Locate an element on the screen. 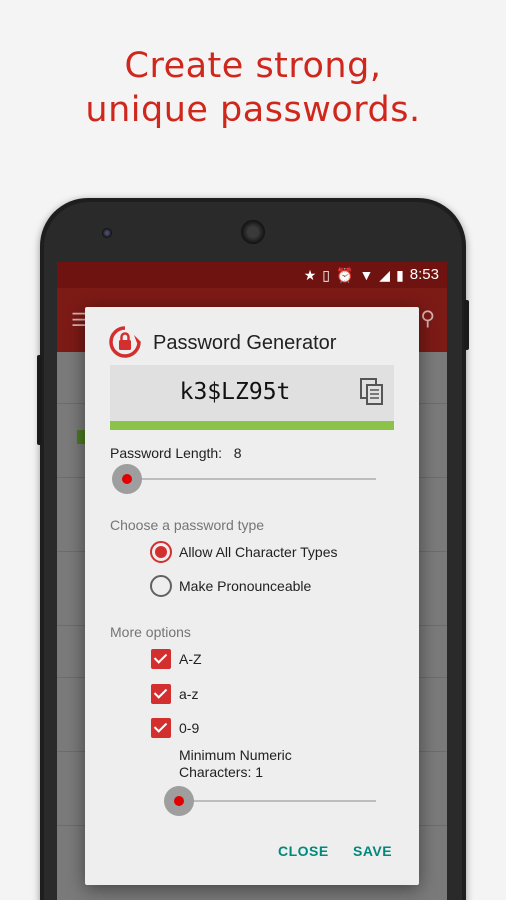  password-display: k3$LZ95t is located at coordinates (252, 393).